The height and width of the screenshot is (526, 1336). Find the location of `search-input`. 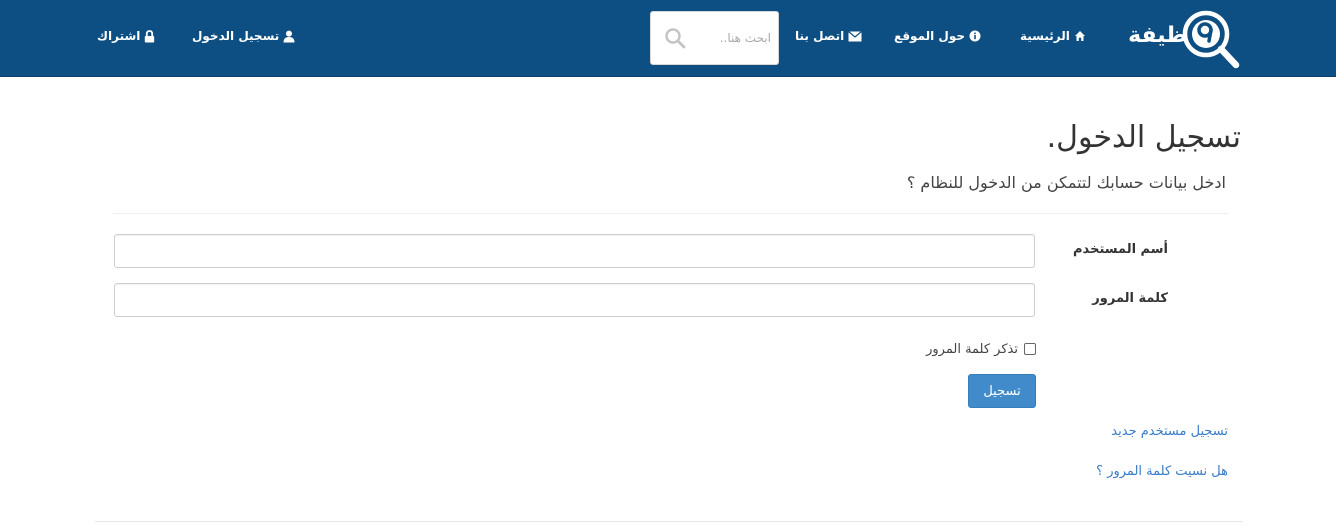

search-input is located at coordinates (731, 38).